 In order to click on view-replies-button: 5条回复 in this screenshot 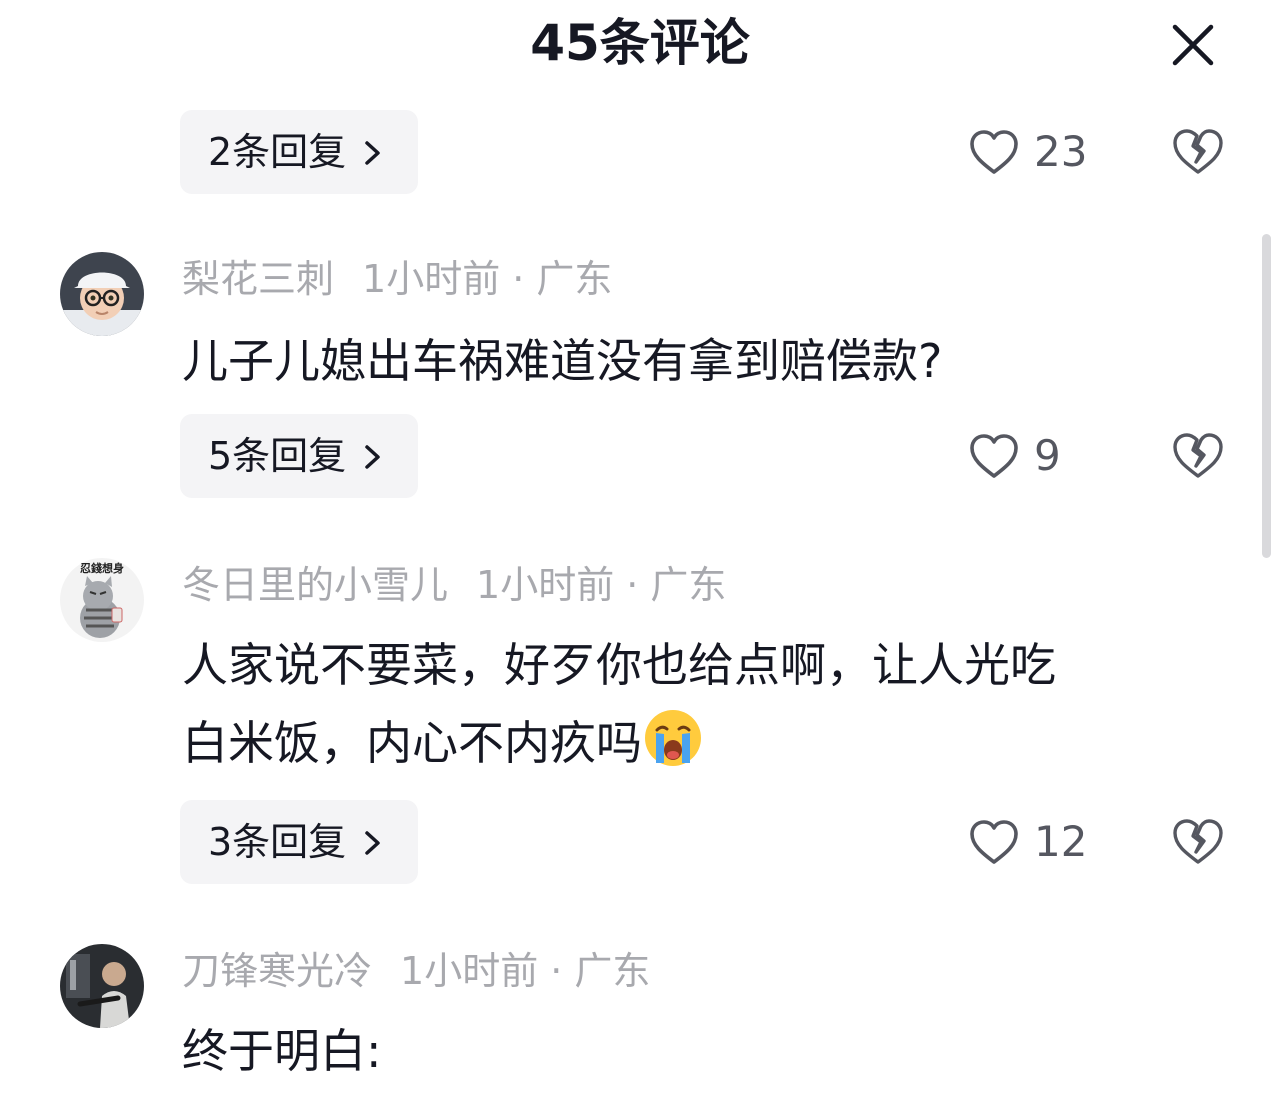, I will do `click(299, 456)`.